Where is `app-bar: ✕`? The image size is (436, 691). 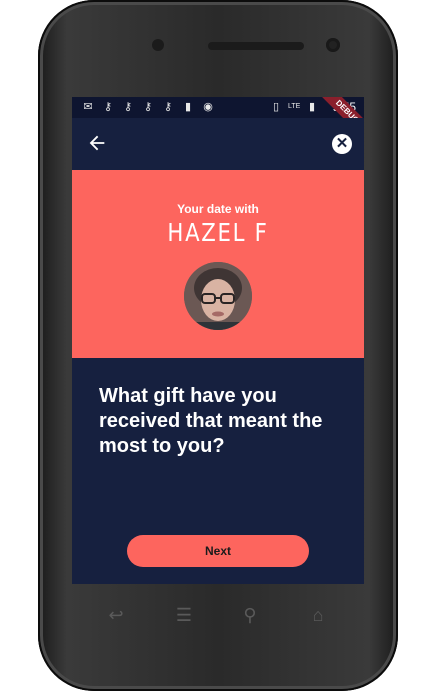
app-bar: ✕ is located at coordinates (218, 144).